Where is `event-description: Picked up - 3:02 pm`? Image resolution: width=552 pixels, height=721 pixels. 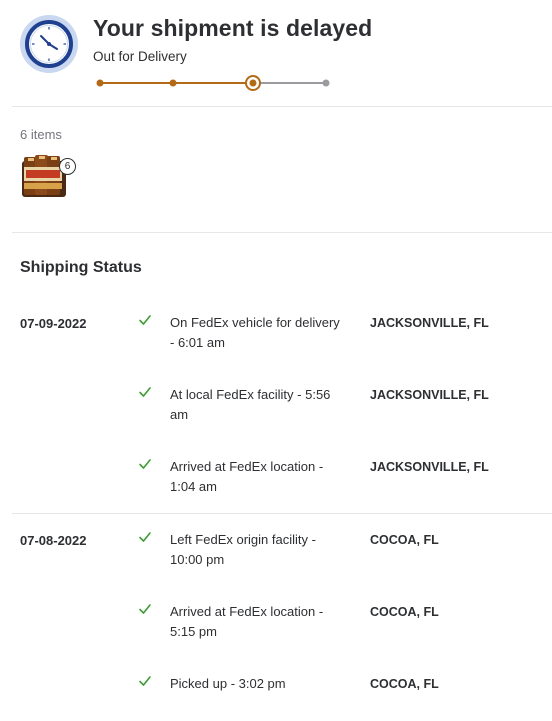 event-description: Picked up - 3:02 pm is located at coordinates (228, 683).